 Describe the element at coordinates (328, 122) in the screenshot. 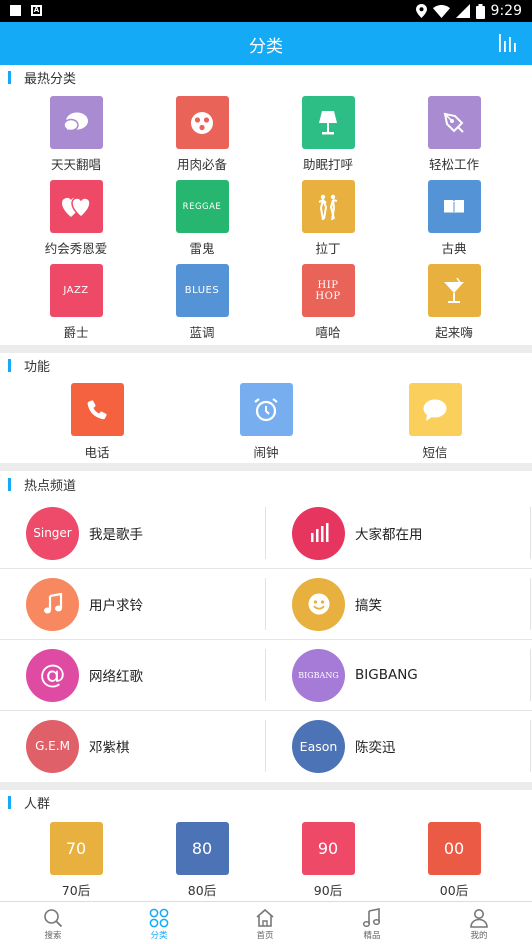

I see `lamp-icon` at that location.